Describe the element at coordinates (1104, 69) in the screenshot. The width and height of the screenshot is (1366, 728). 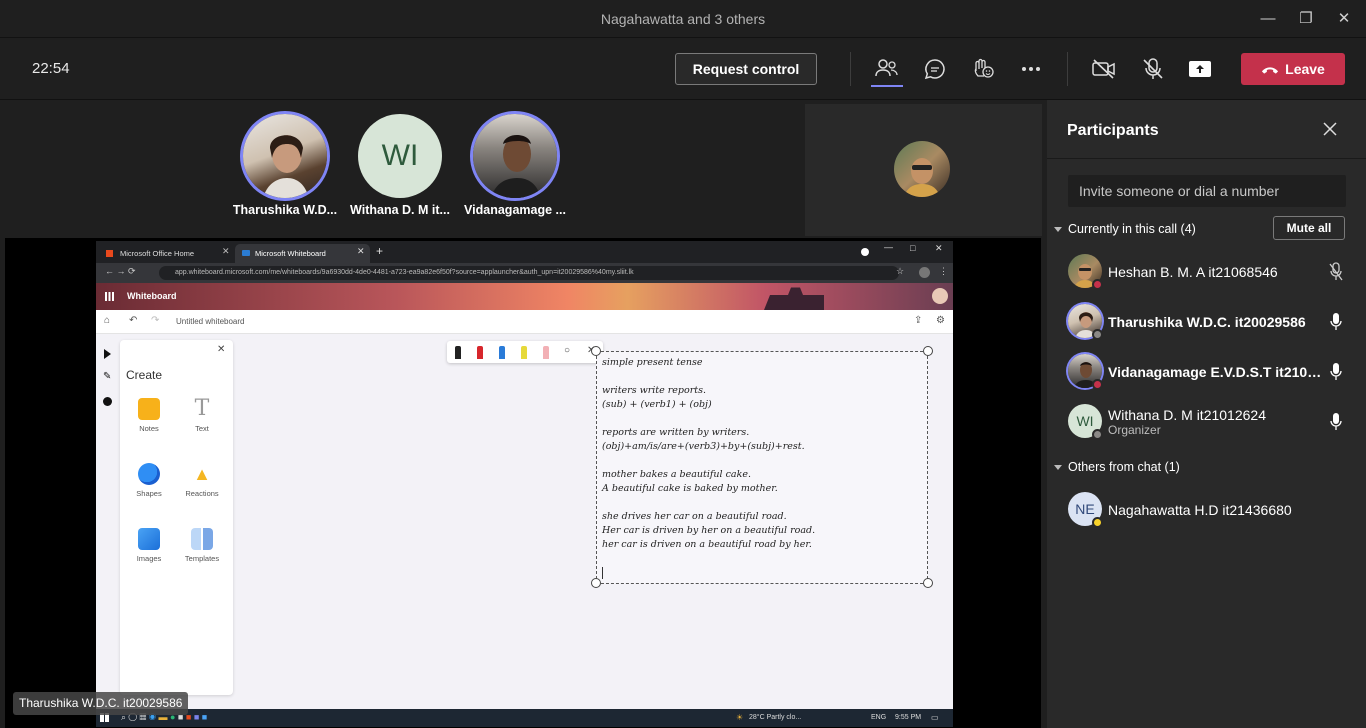
I see `camera-off-icon` at that location.